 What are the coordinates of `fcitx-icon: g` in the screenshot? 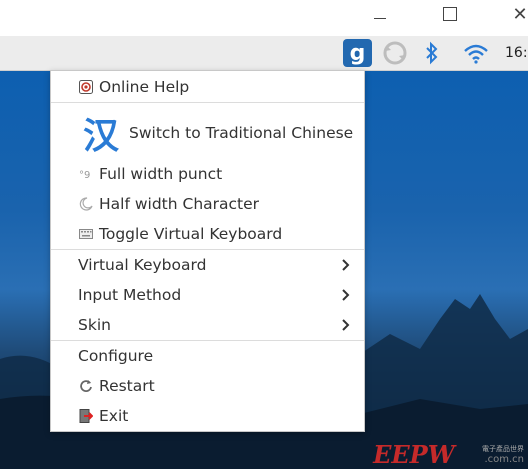 It's located at (357, 53).